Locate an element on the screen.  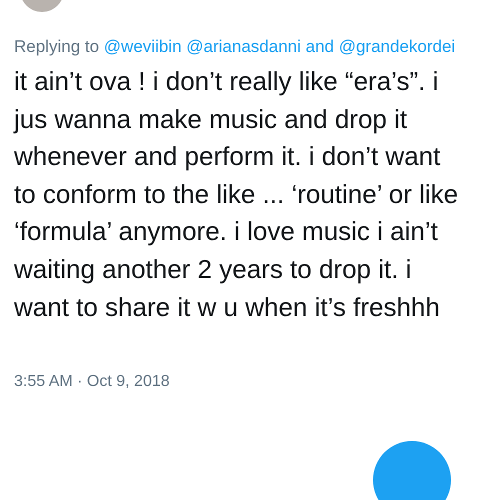
reply-line: Replying to @weviibin @arianasdanni and @grandekordei is located at coordinates (235, 47).